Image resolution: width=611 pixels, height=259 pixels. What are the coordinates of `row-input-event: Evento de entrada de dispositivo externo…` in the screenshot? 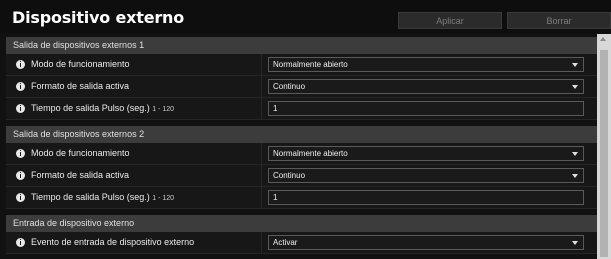 It's located at (301, 243).